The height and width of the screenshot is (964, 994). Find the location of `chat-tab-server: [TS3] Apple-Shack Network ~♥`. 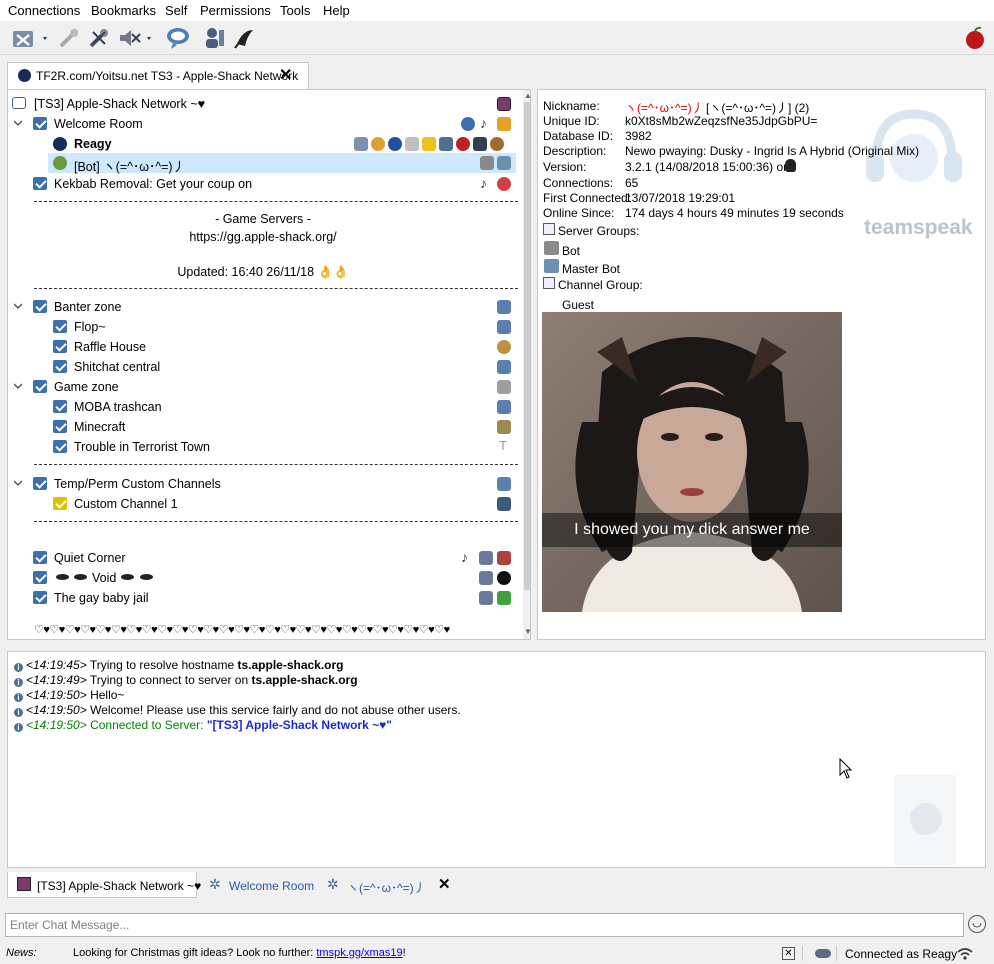

chat-tab-server: [TS3] Apple-Shack Network ~♥ is located at coordinates (104, 885).